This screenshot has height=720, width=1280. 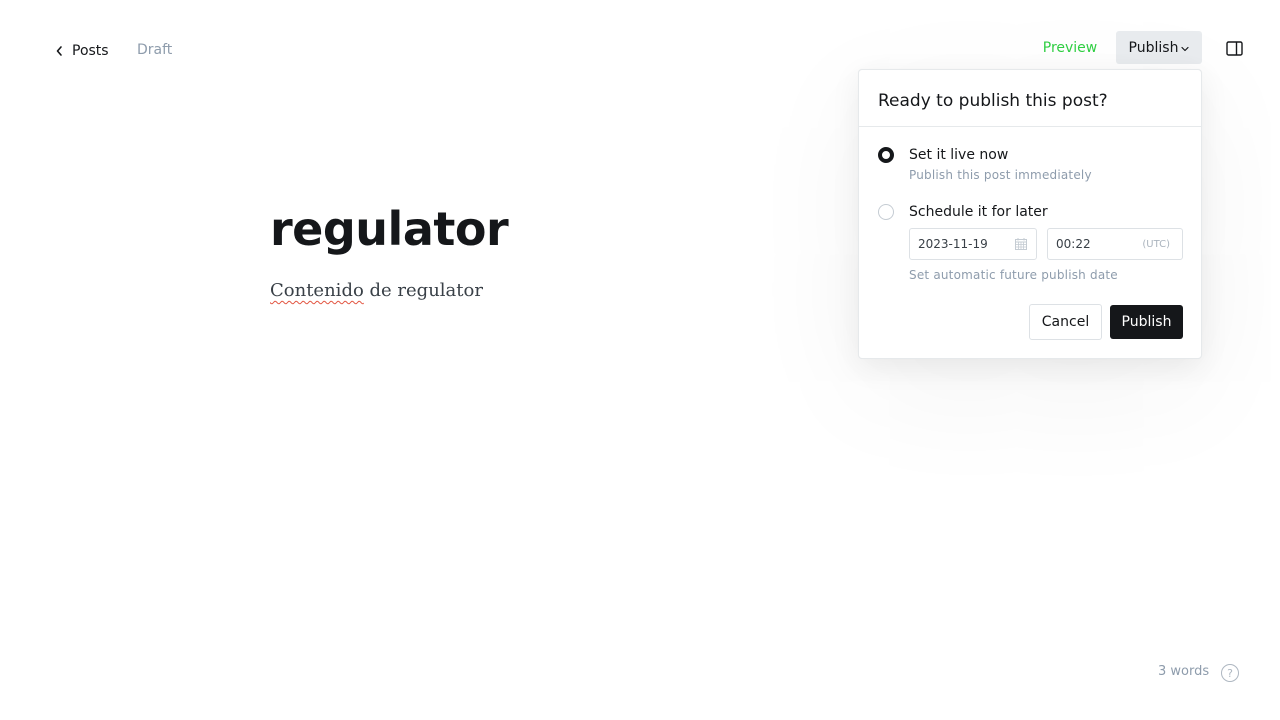 I want to click on schedule-time-value: 00:22, so click(x=1073, y=244).